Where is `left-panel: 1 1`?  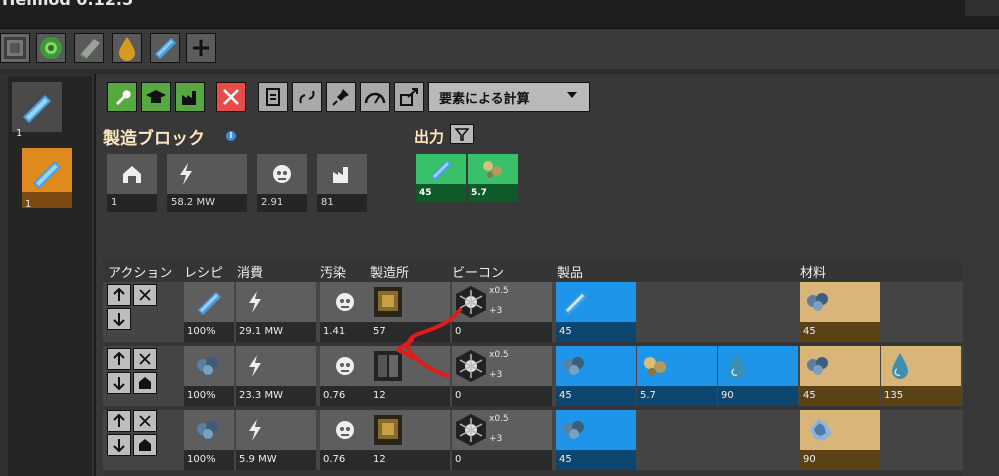
left-panel: 1 1 is located at coordinates (48, 275).